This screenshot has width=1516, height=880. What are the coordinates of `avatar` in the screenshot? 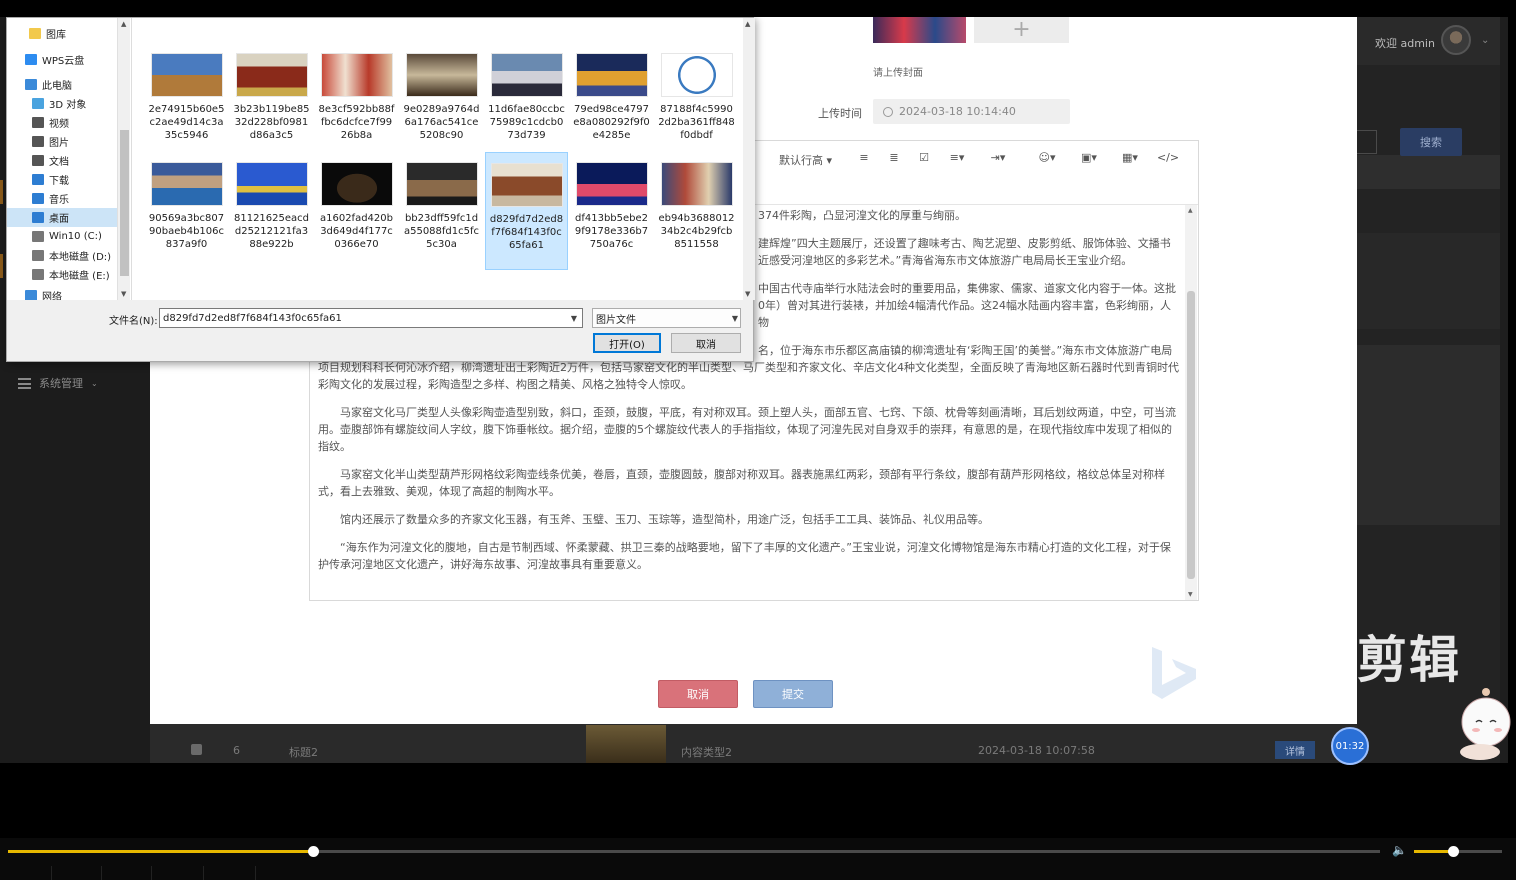 It's located at (1456, 40).